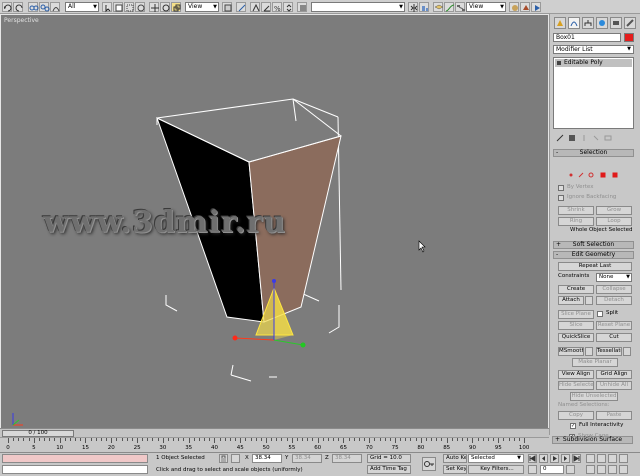 This screenshot has width=640, height=476. What do you see at coordinates (140, 7) in the screenshot?
I see `window-crossing-icon` at bounding box center [140, 7].